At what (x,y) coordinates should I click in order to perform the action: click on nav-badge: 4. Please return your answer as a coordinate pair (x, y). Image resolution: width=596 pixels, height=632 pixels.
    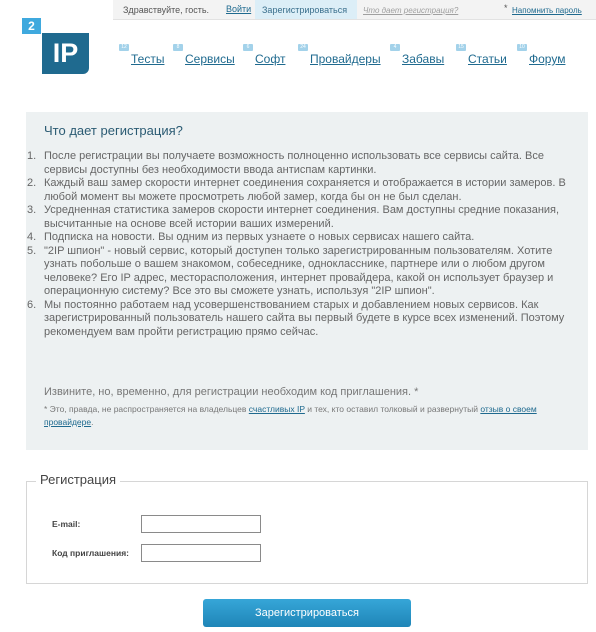
    Looking at the image, I should click on (395, 47).